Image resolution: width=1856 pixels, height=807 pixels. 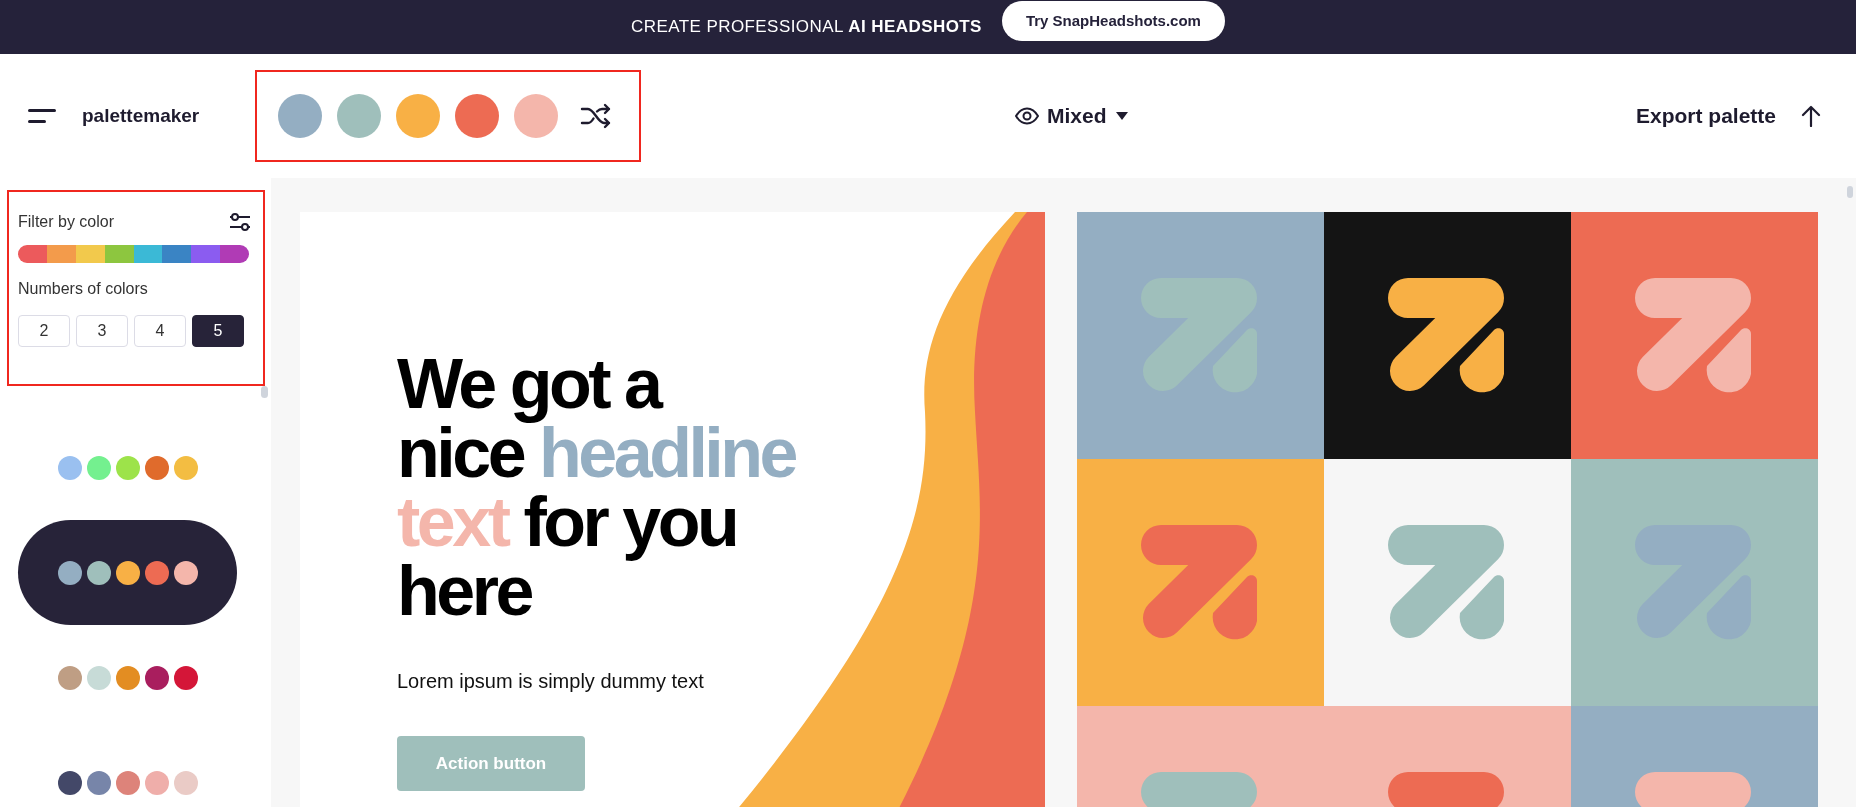 What do you see at coordinates (44, 331) in the screenshot?
I see `color-count-button: 2` at bounding box center [44, 331].